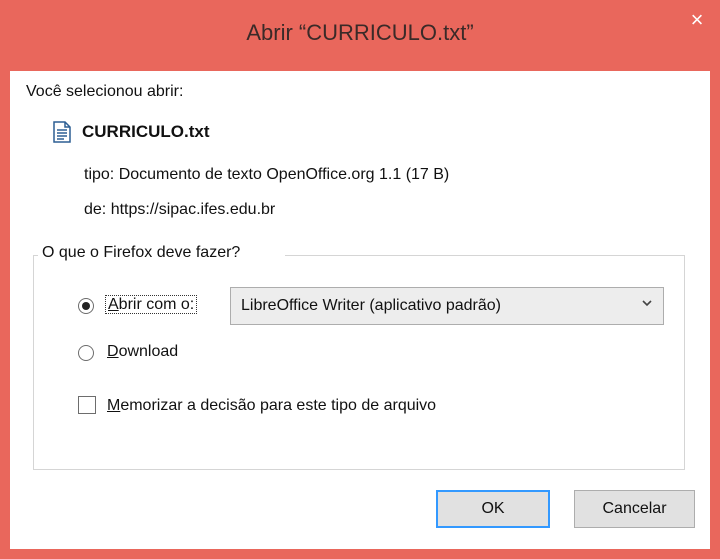  What do you see at coordinates (95, 209) in the screenshot?
I see `file-source-key: de:` at bounding box center [95, 209].